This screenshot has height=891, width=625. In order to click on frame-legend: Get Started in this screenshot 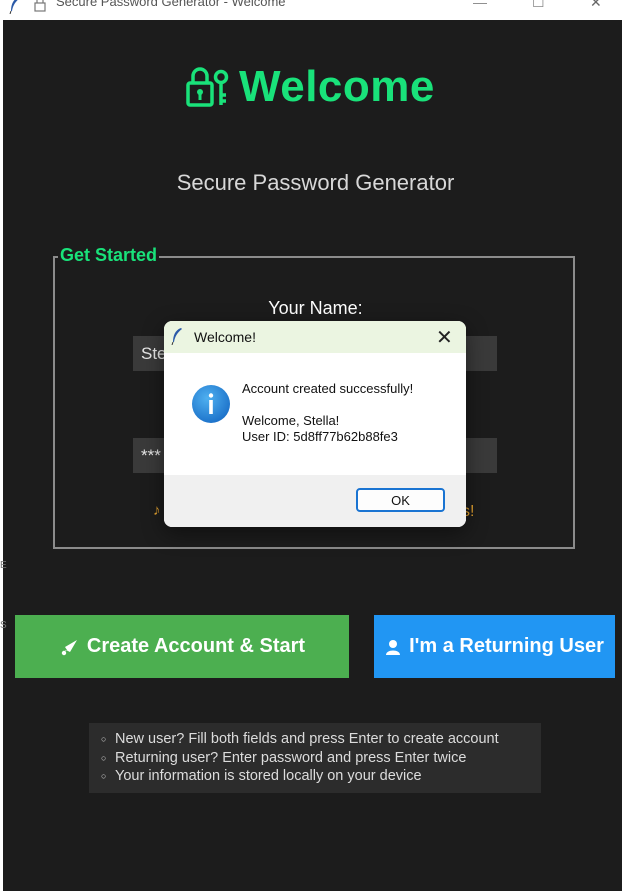, I will do `click(109, 255)`.